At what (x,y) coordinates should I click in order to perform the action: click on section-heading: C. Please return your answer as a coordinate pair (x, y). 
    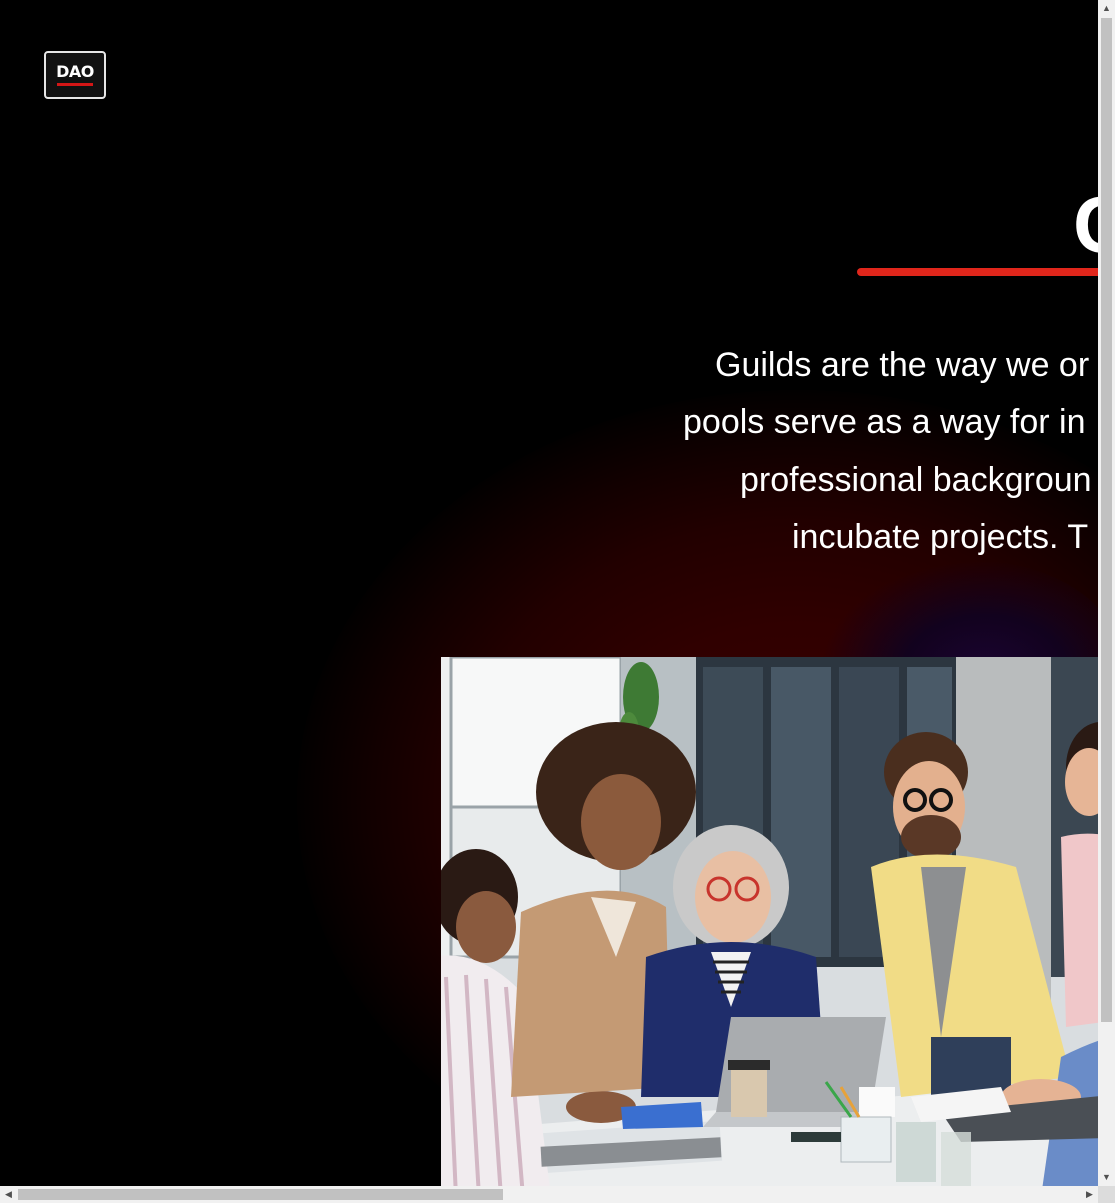
    Looking at the image, I should click on (1085, 225).